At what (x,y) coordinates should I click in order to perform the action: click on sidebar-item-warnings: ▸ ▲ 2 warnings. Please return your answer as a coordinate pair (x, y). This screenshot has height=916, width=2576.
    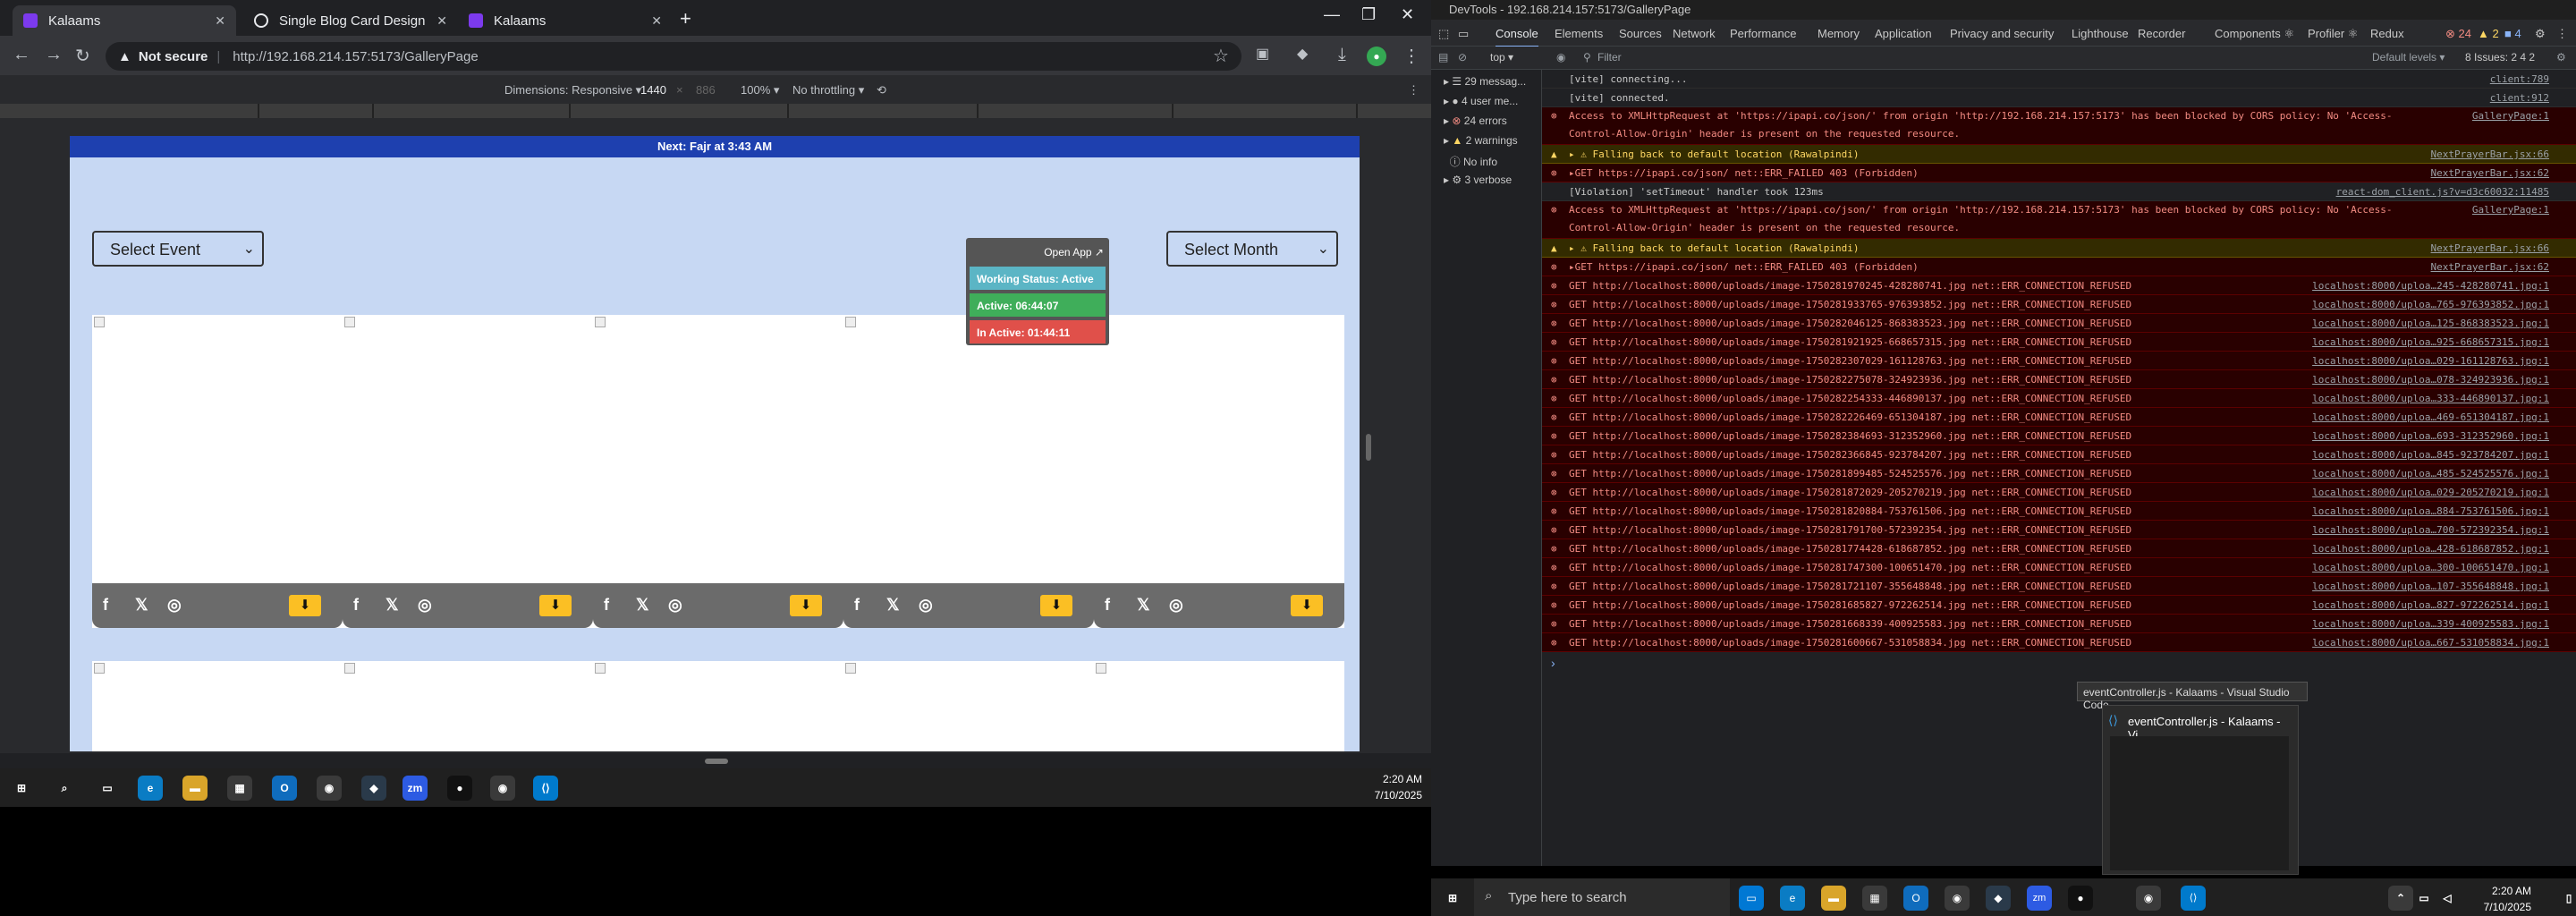
    Looking at the image, I should click on (1481, 140).